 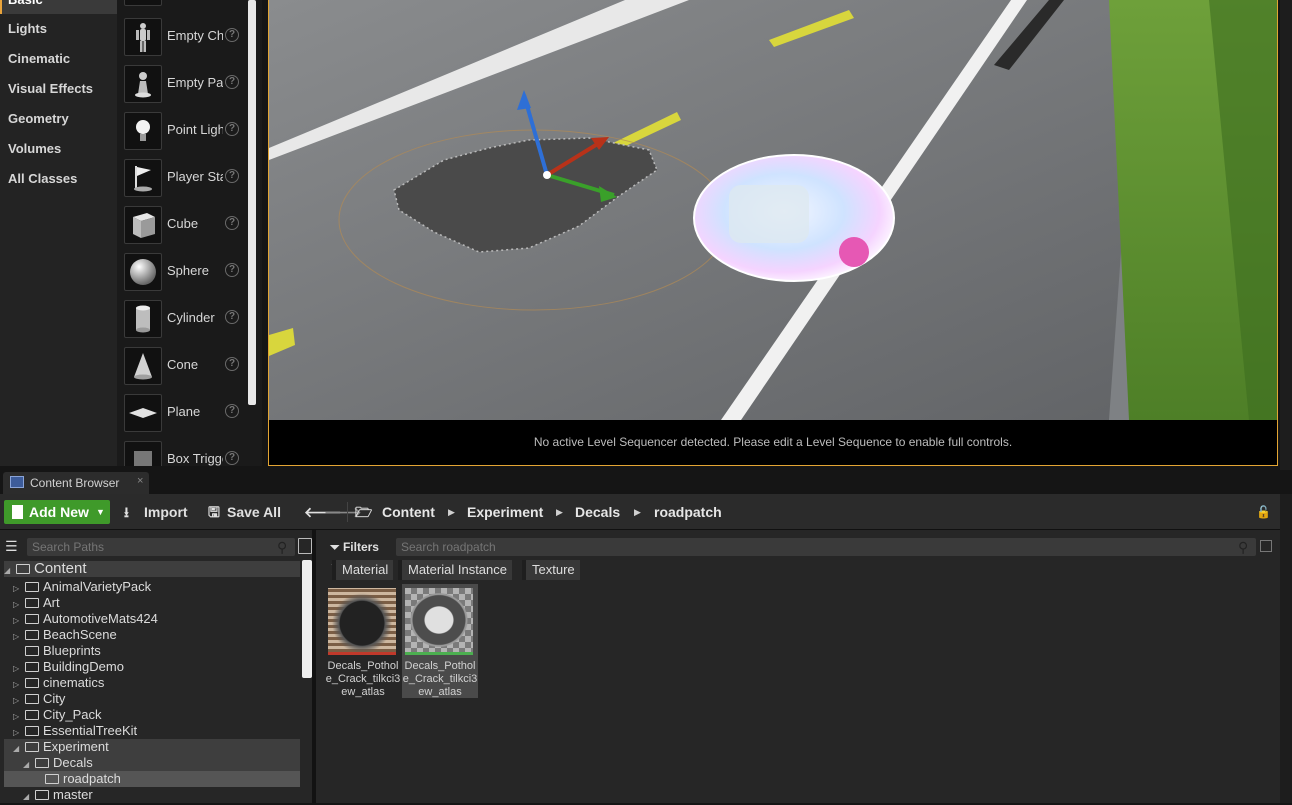 I want to click on actor-list-scrollbar, so click(x=252, y=202).